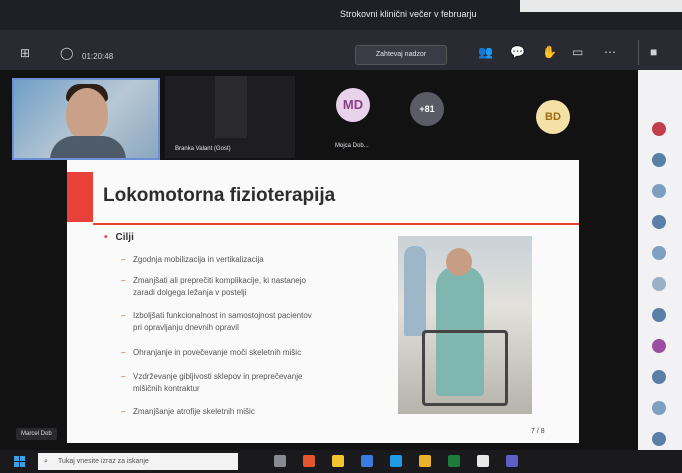 The height and width of the screenshot is (473, 682). I want to click on slide-item: Zgodnja mobilizacija in vertikalizacija, so click(192, 259).